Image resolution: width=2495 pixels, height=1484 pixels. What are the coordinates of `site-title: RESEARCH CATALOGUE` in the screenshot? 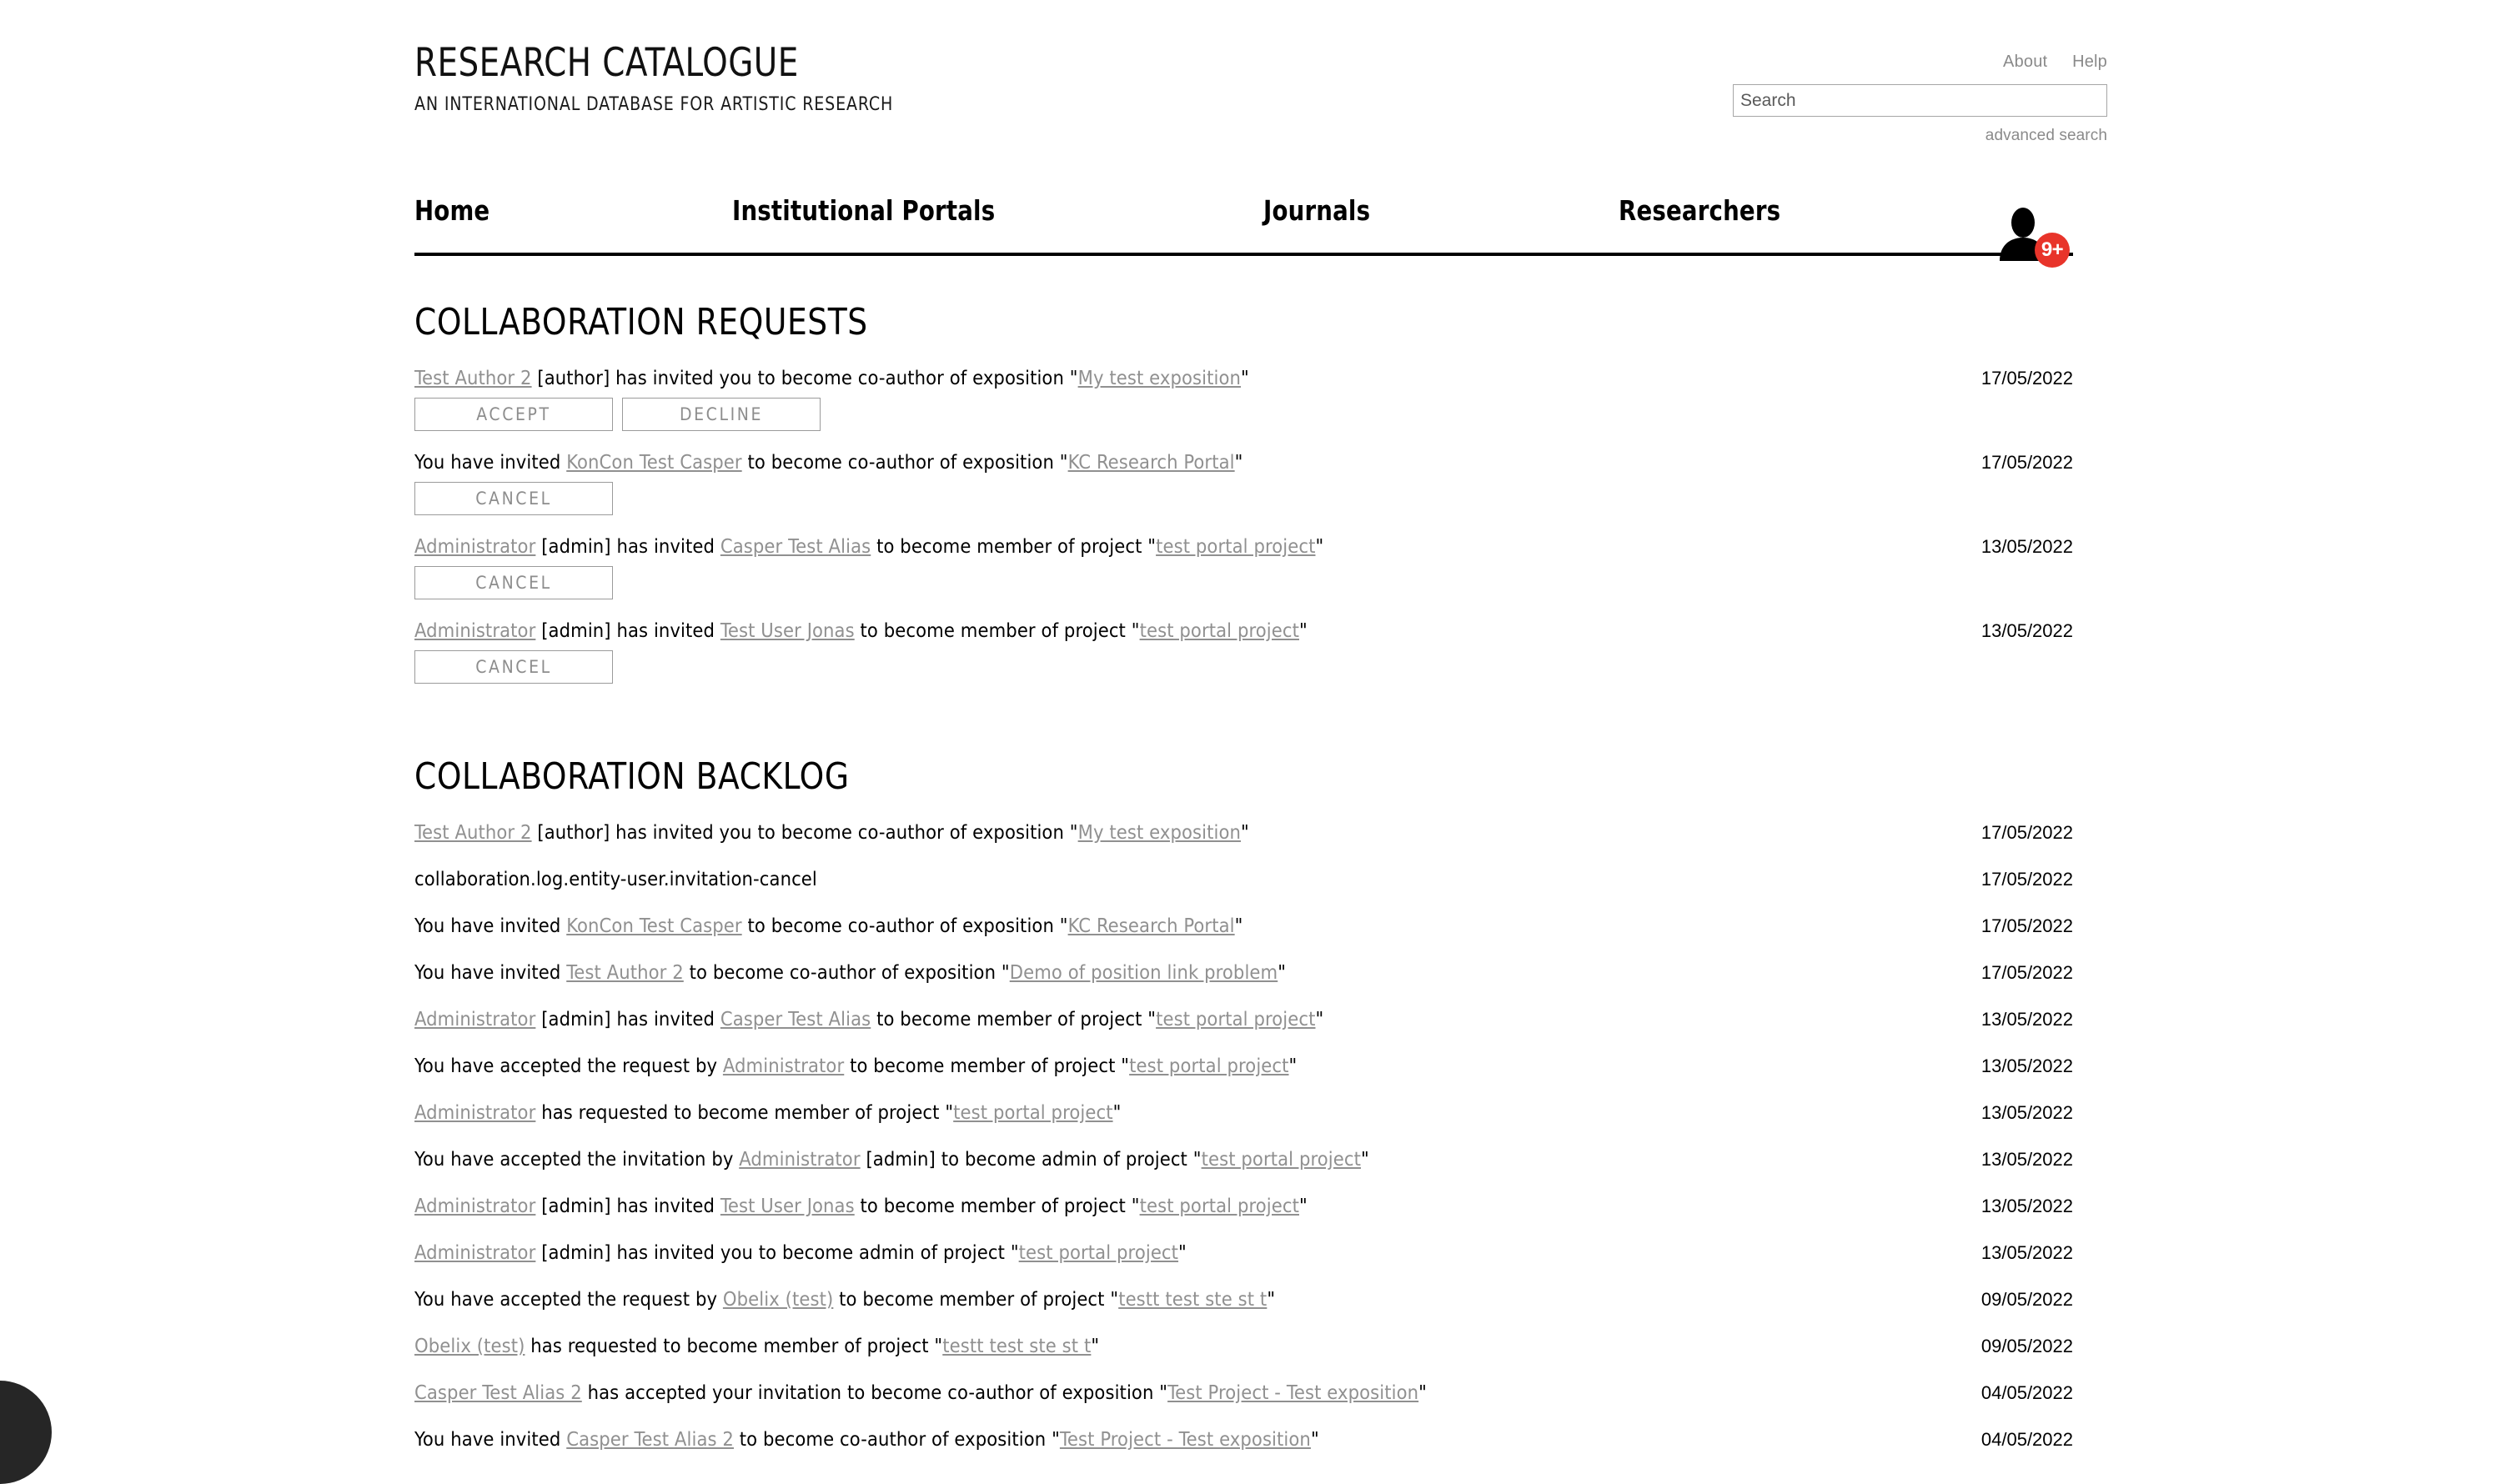 It's located at (606, 63).